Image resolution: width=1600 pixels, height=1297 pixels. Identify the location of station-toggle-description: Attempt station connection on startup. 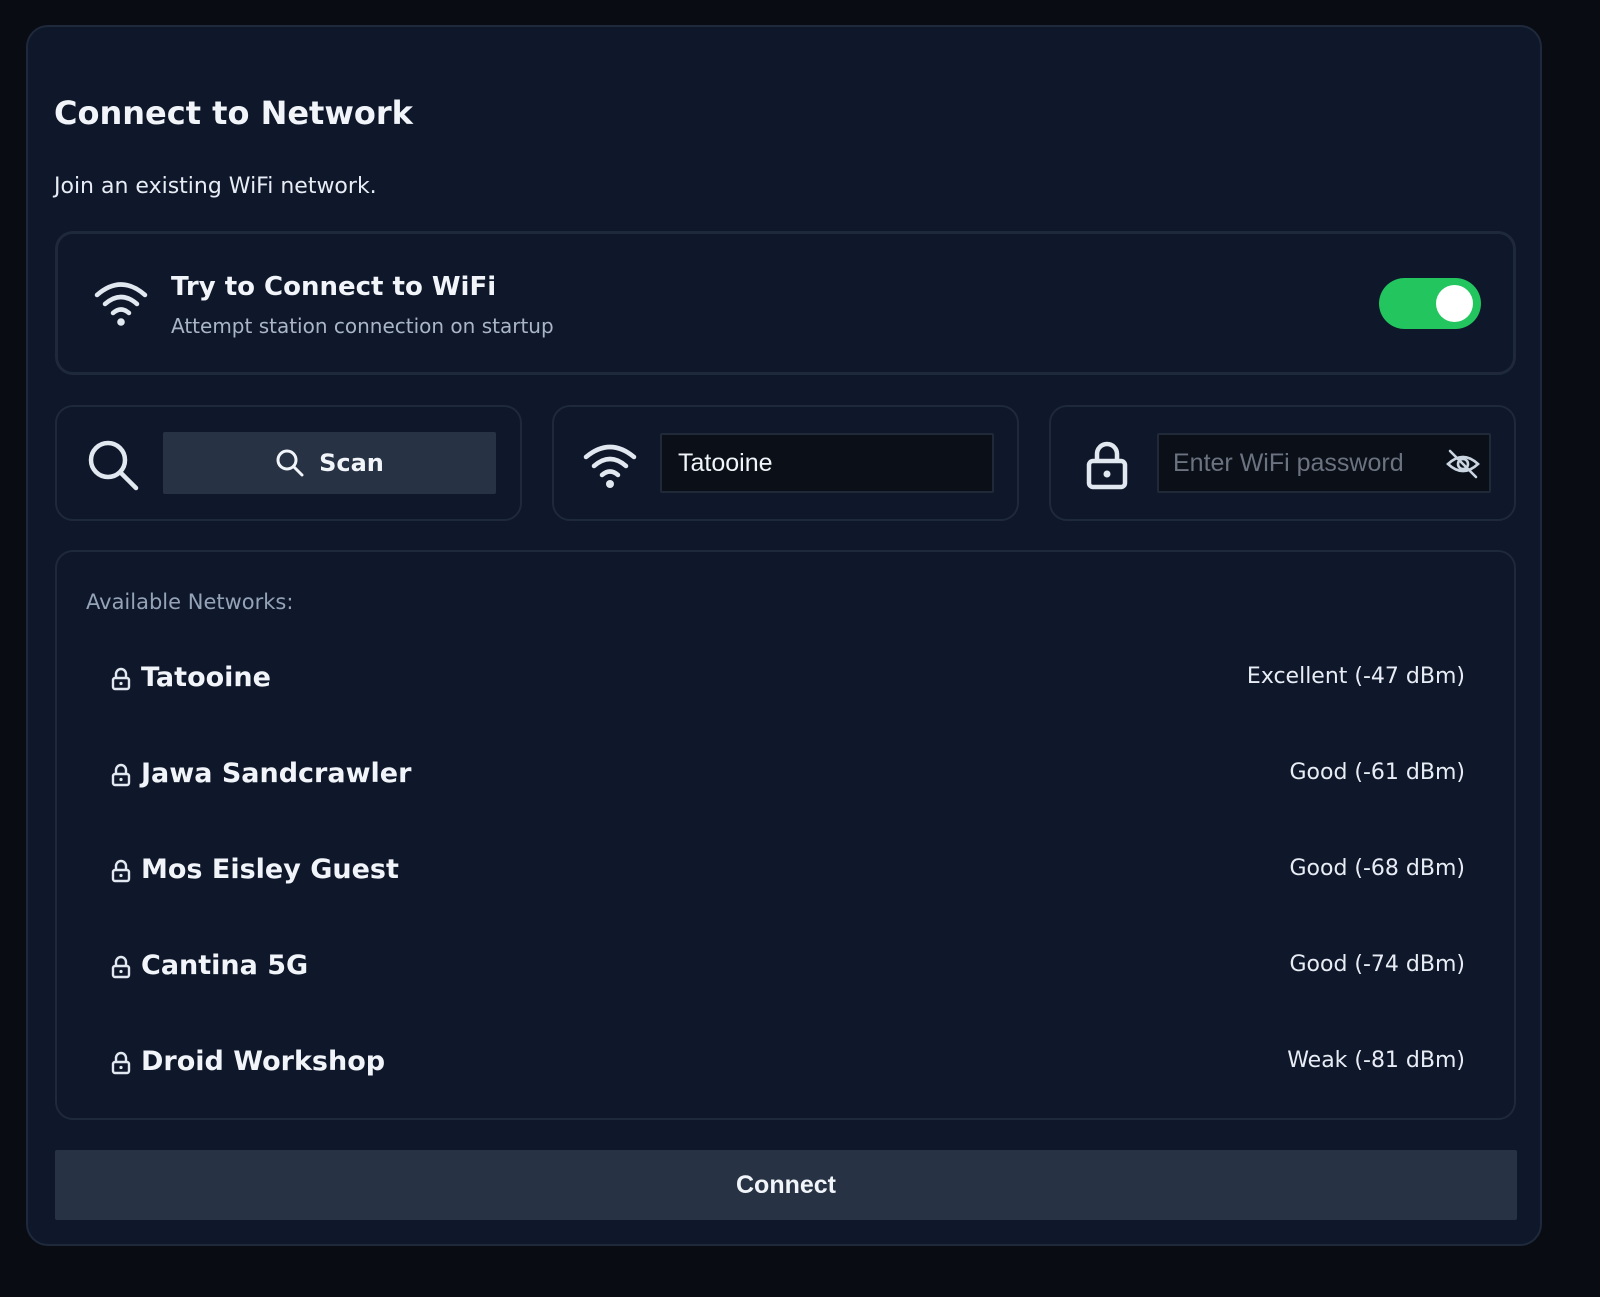
(362, 326).